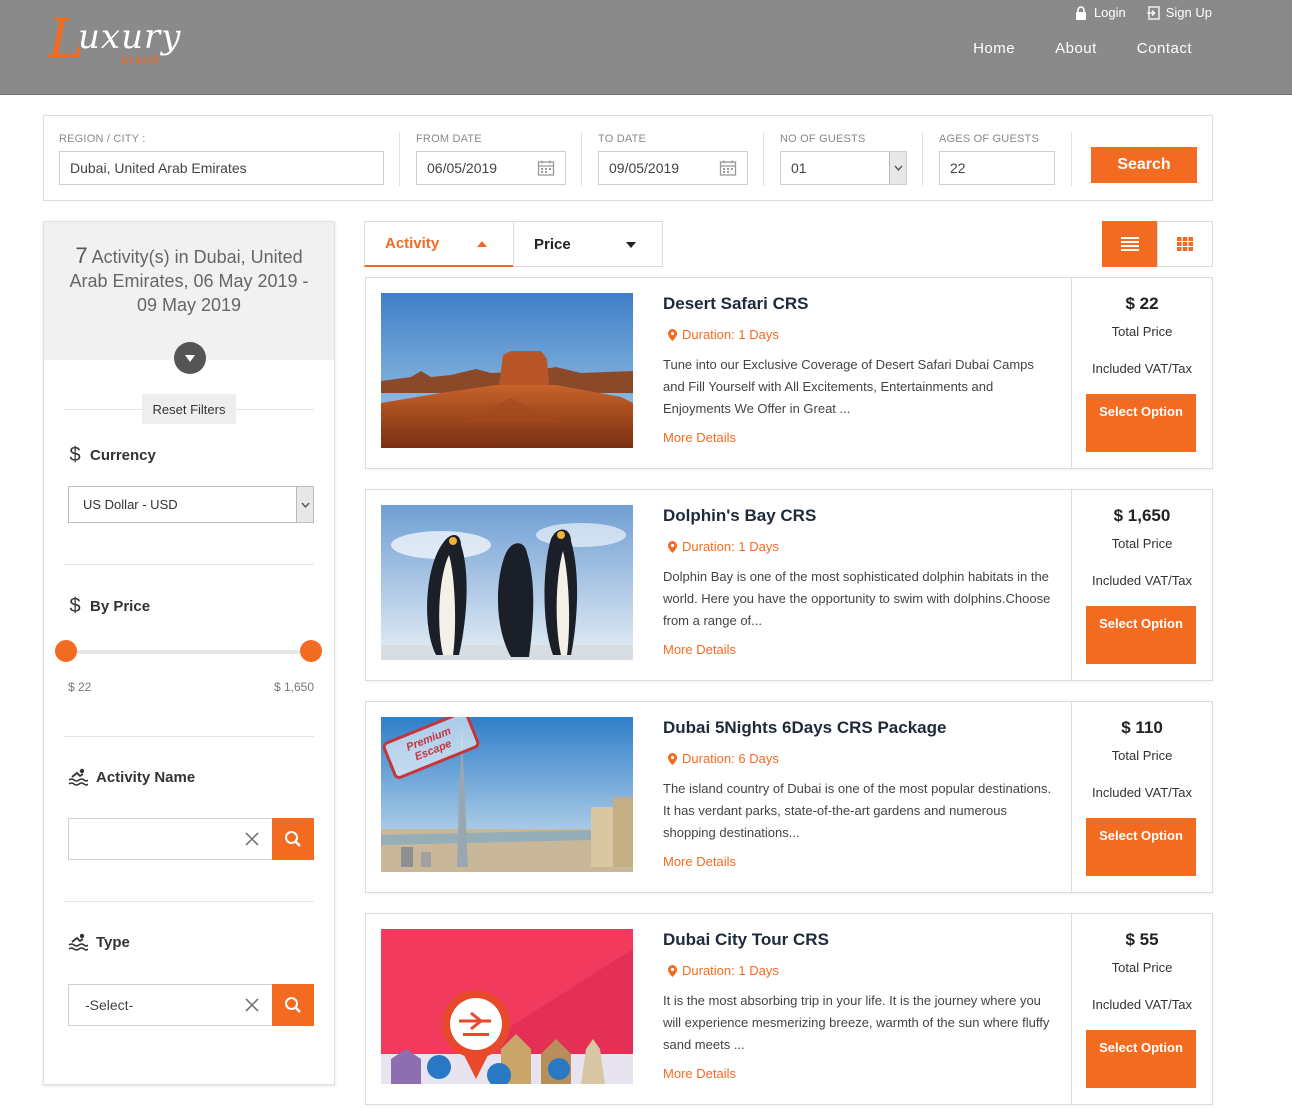 The width and height of the screenshot is (1292, 1108). What do you see at coordinates (507, 794) in the screenshot?
I see `activity-image-dubai-skyline: Premium Escape` at bounding box center [507, 794].